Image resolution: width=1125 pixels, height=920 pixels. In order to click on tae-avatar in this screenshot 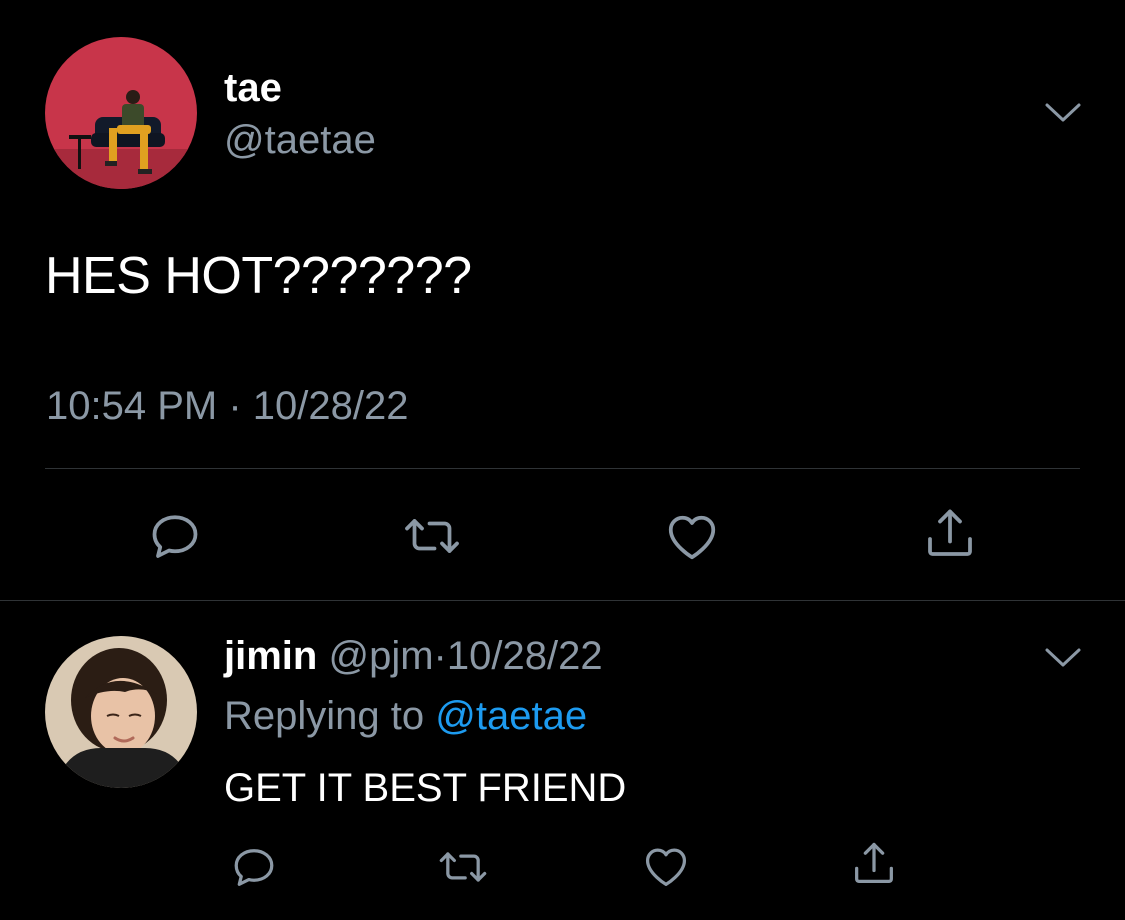, I will do `click(121, 113)`.